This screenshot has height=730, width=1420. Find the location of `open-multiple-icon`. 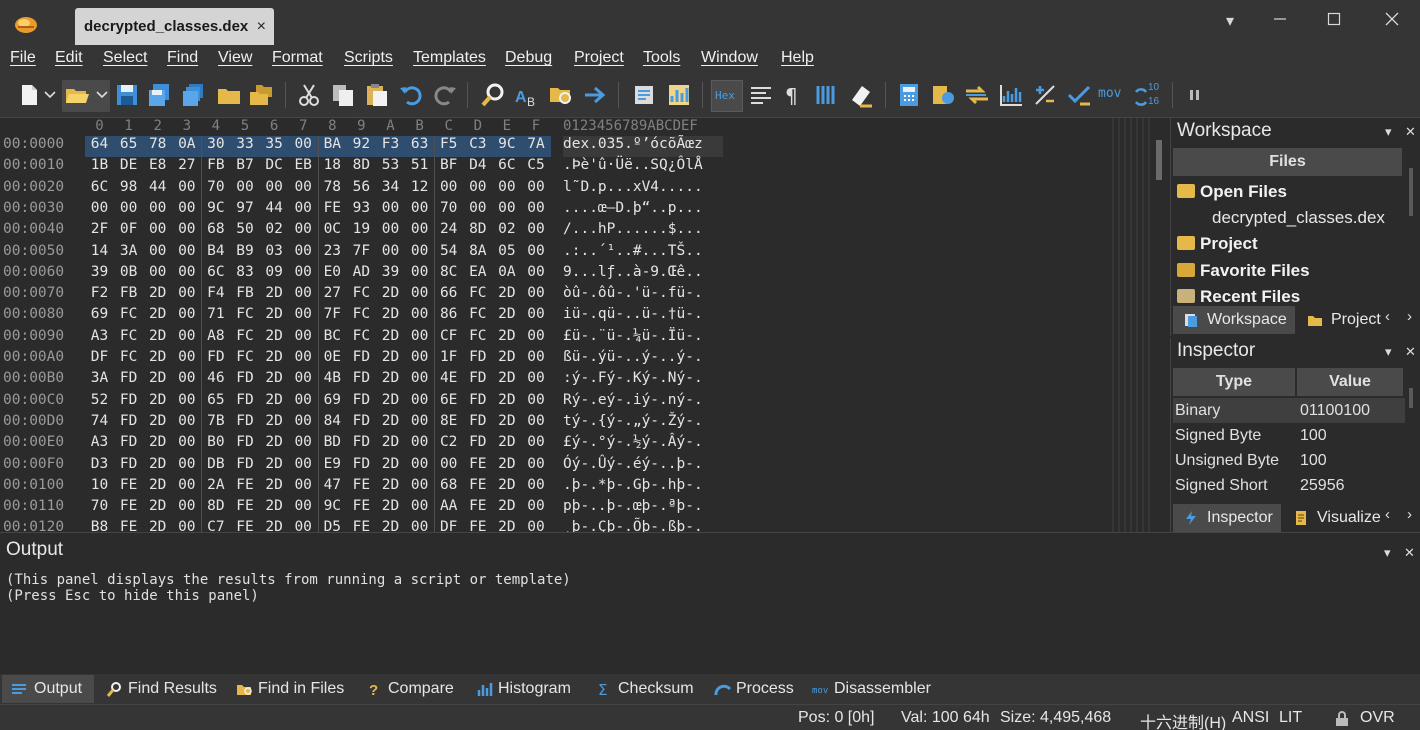

open-multiple-icon is located at coordinates (261, 95).